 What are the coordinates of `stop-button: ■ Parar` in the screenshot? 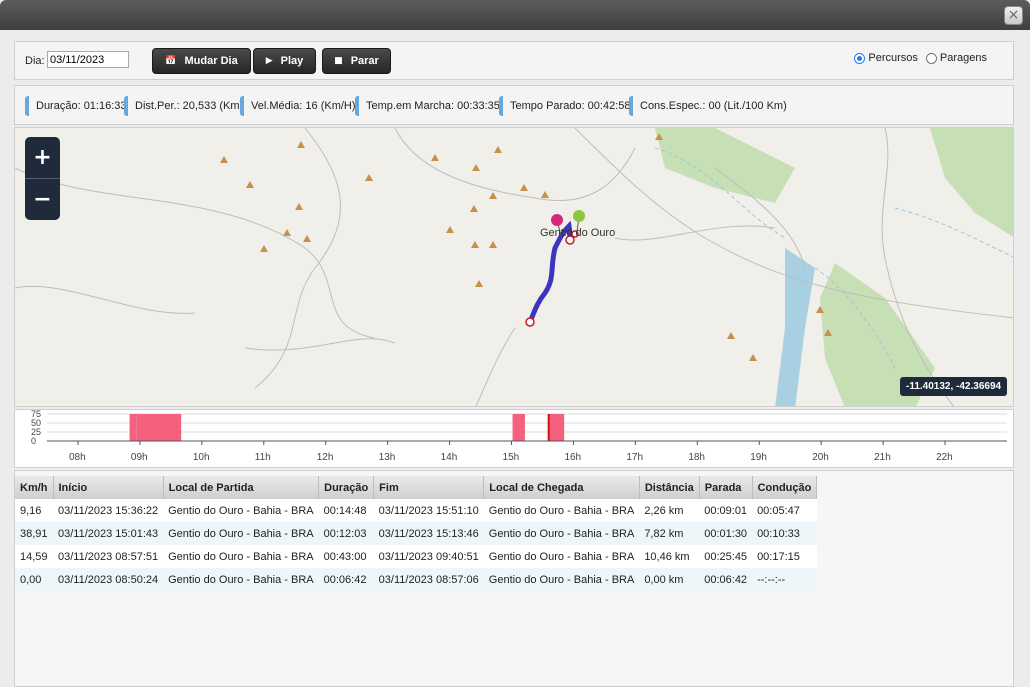 It's located at (356, 61).